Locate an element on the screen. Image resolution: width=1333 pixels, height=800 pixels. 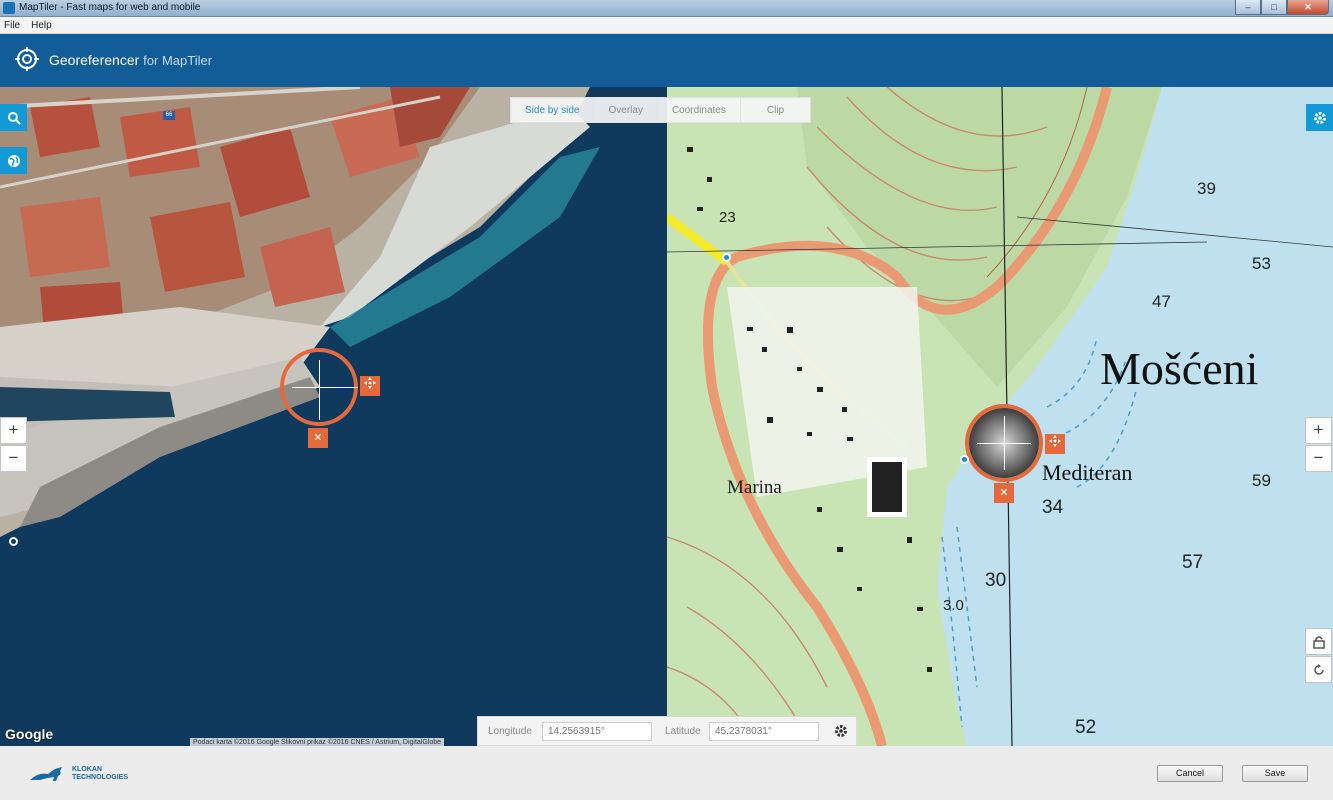
lock-button is located at coordinates (1318, 641).